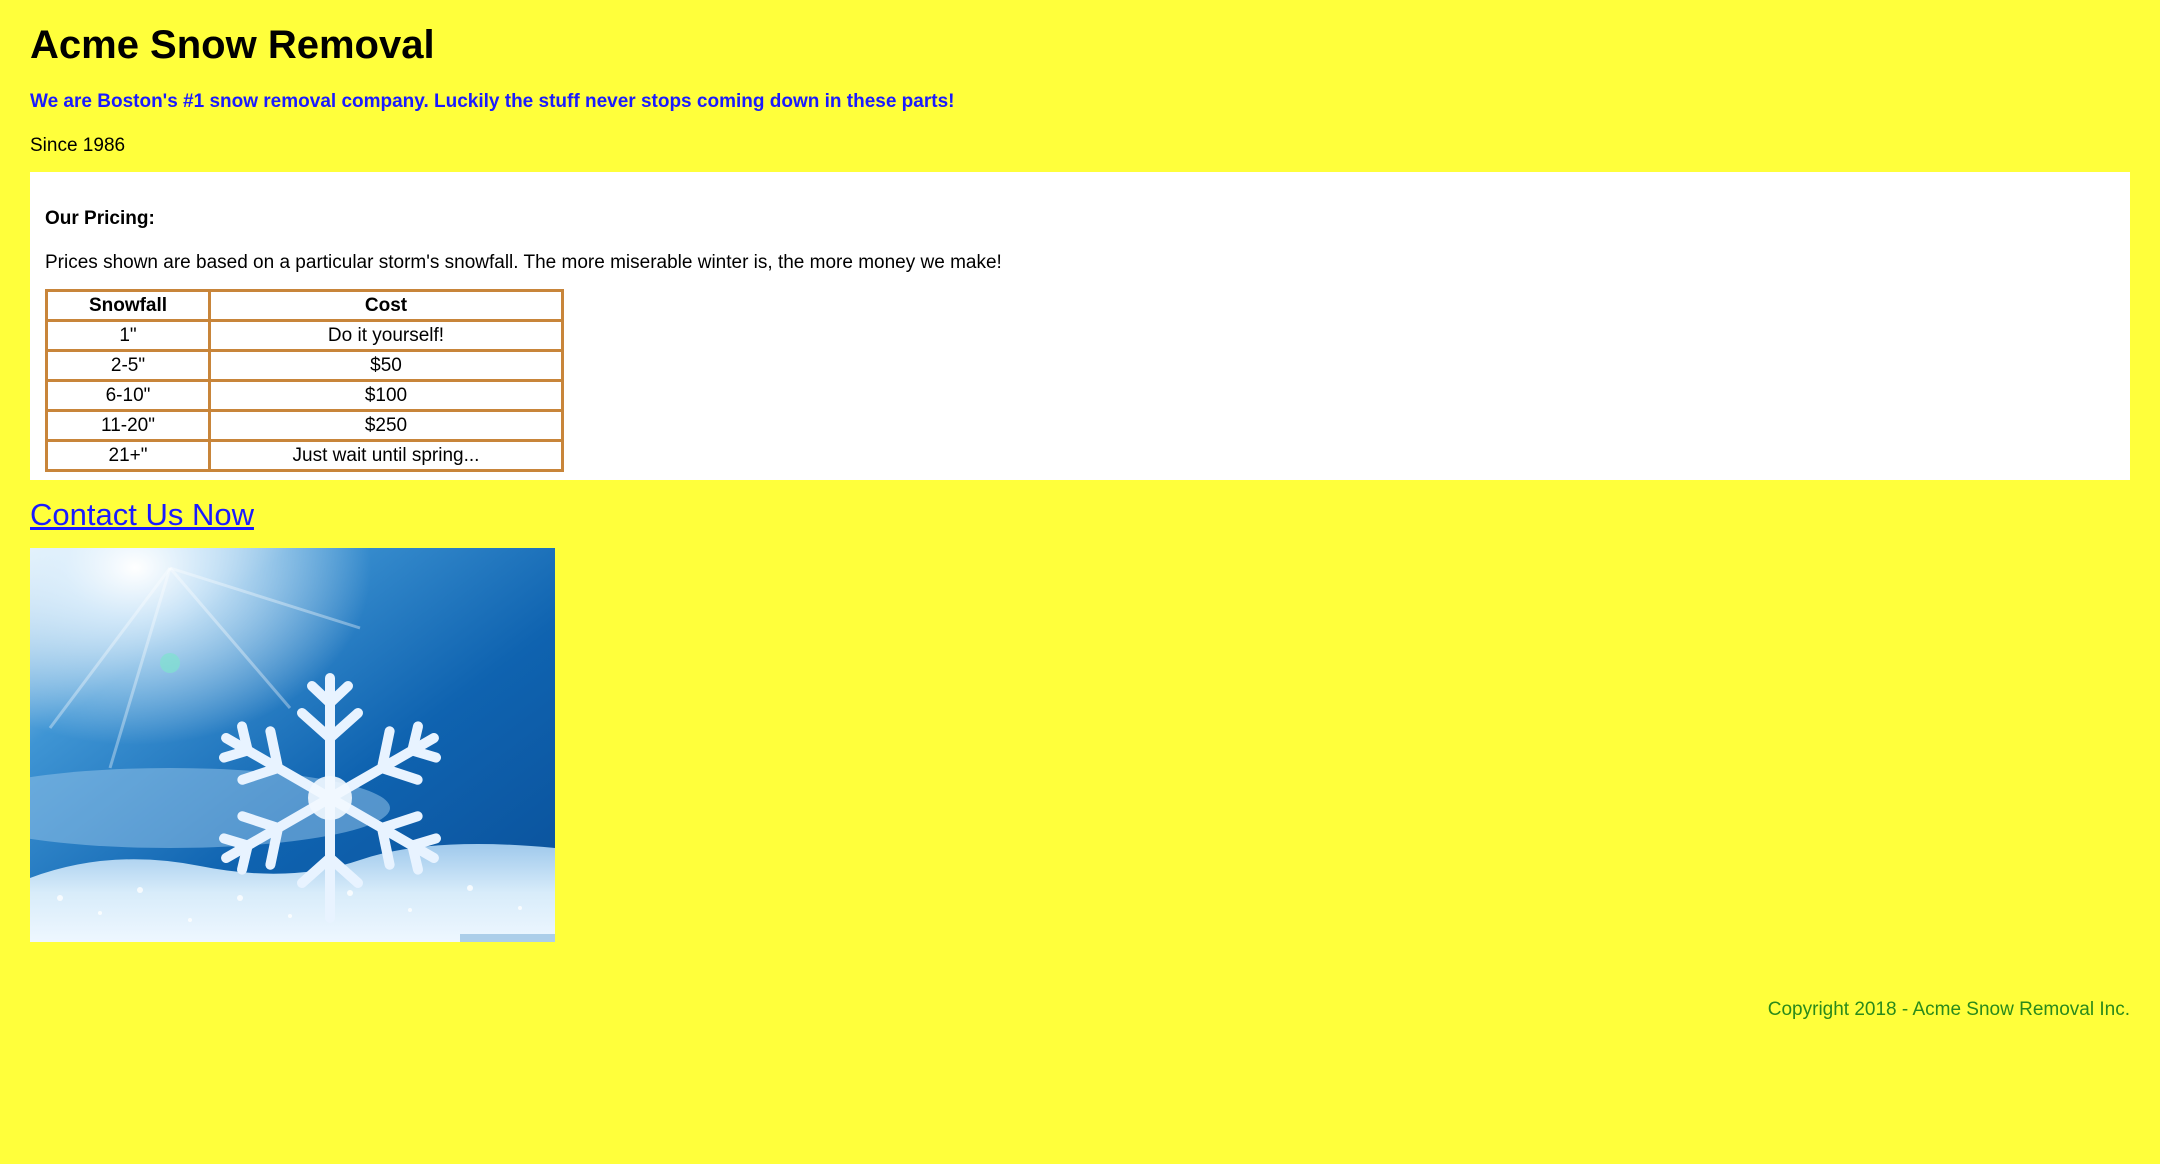 This screenshot has height=1164, width=2160. Describe the element at coordinates (128, 305) in the screenshot. I see `column-header-snowfall: Snowfall` at that location.